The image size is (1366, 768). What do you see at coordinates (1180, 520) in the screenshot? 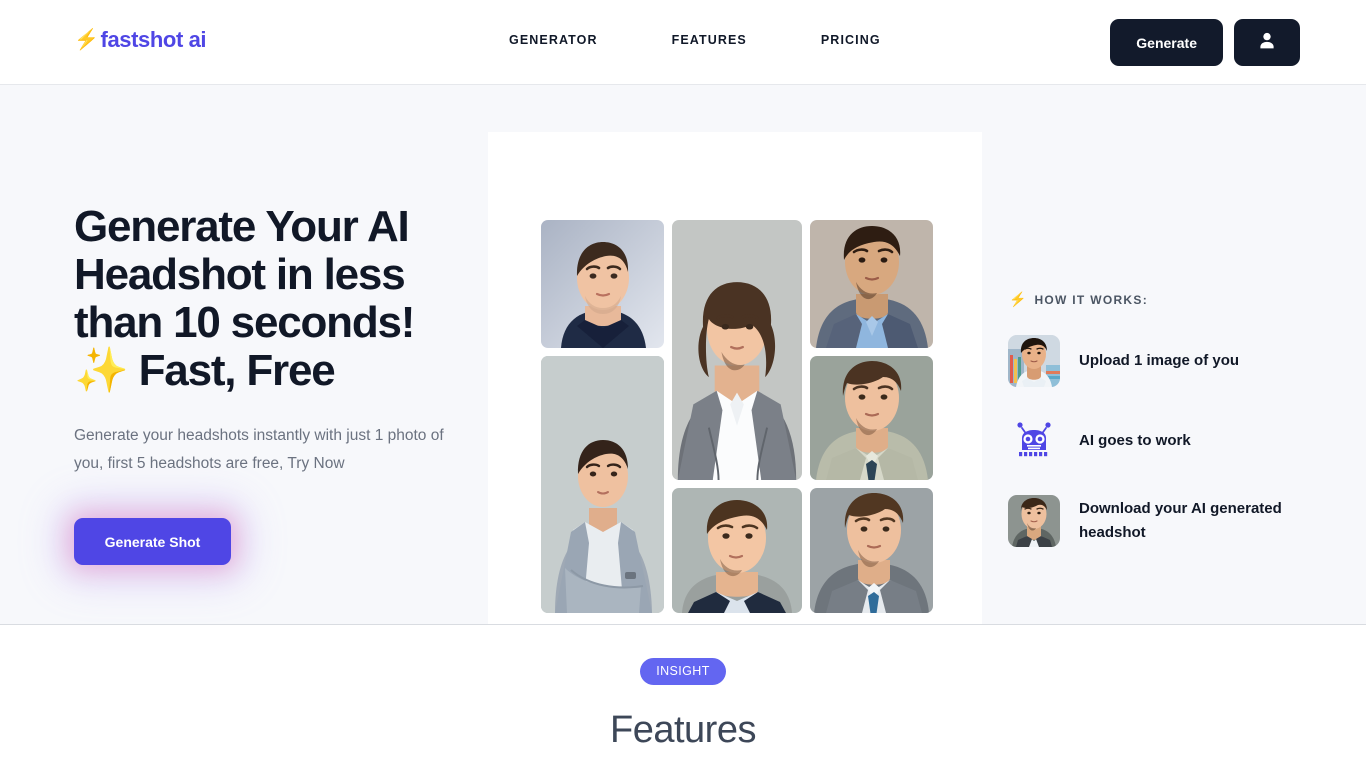
I see `step-label: Download your AI generated headshot` at bounding box center [1180, 520].